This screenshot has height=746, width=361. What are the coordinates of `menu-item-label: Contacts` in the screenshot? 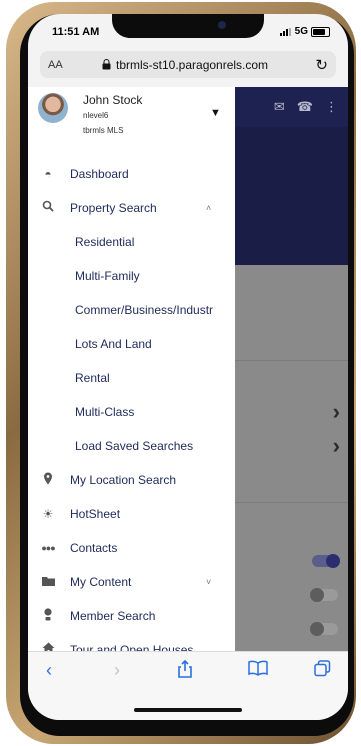 It's located at (94, 547).